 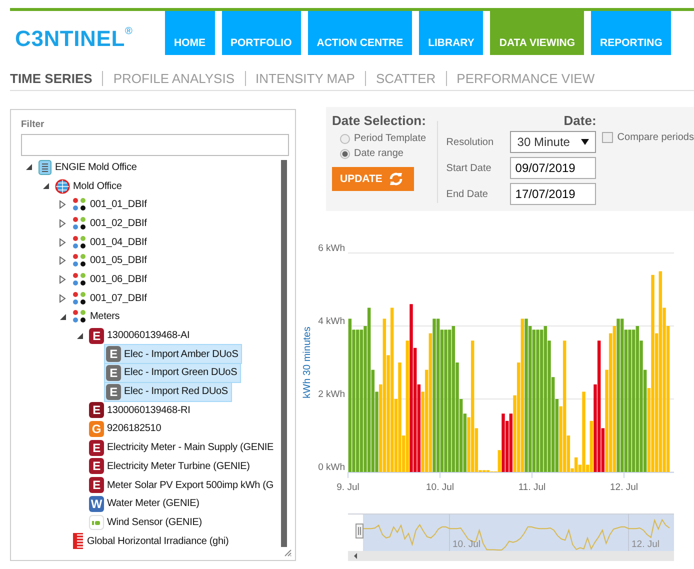 What do you see at coordinates (126, 428) in the screenshot?
I see `tree-item: G 9206182510` at bounding box center [126, 428].